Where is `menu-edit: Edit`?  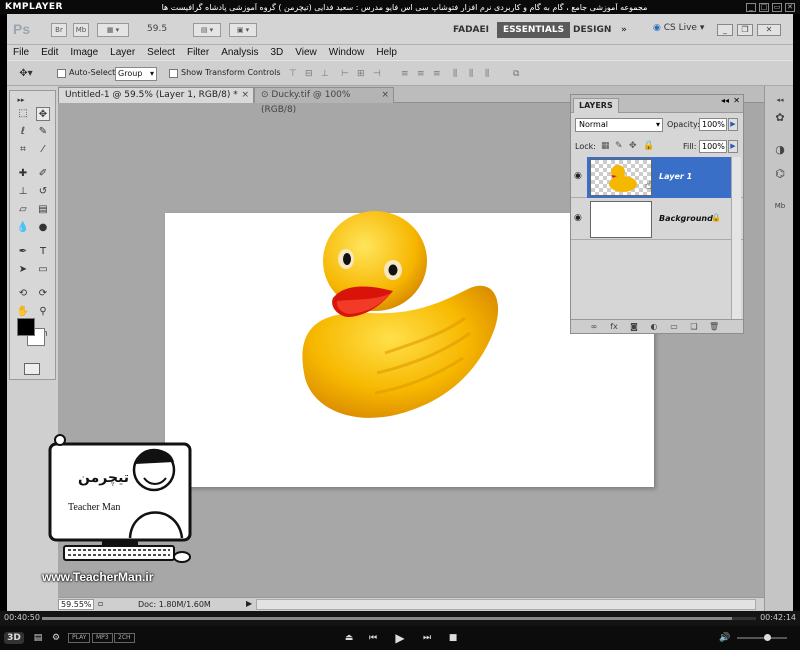
menu-edit: Edit is located at coordinates (49, 52).